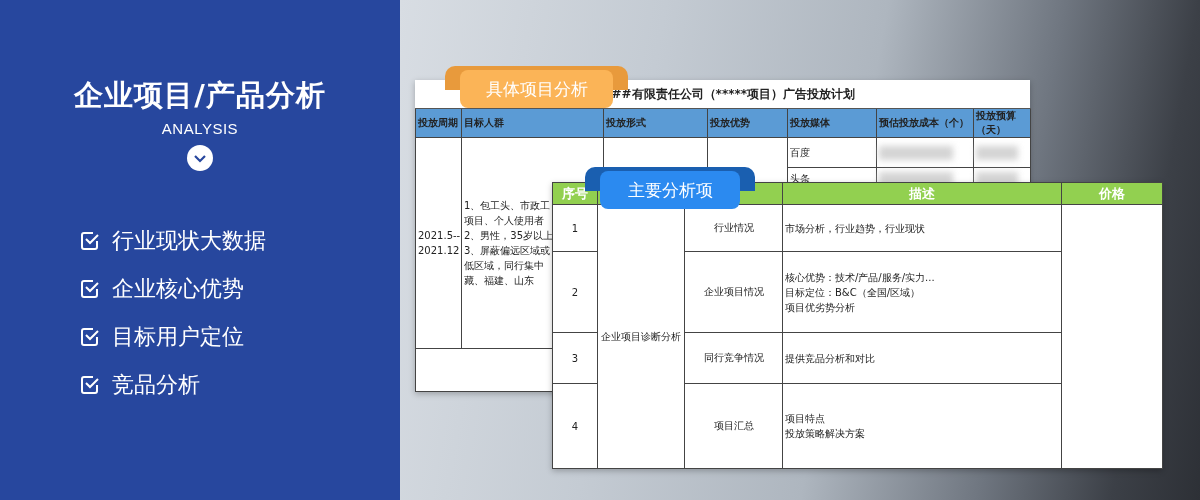  I want to click on column-header: 价格, so click(1112, 193).